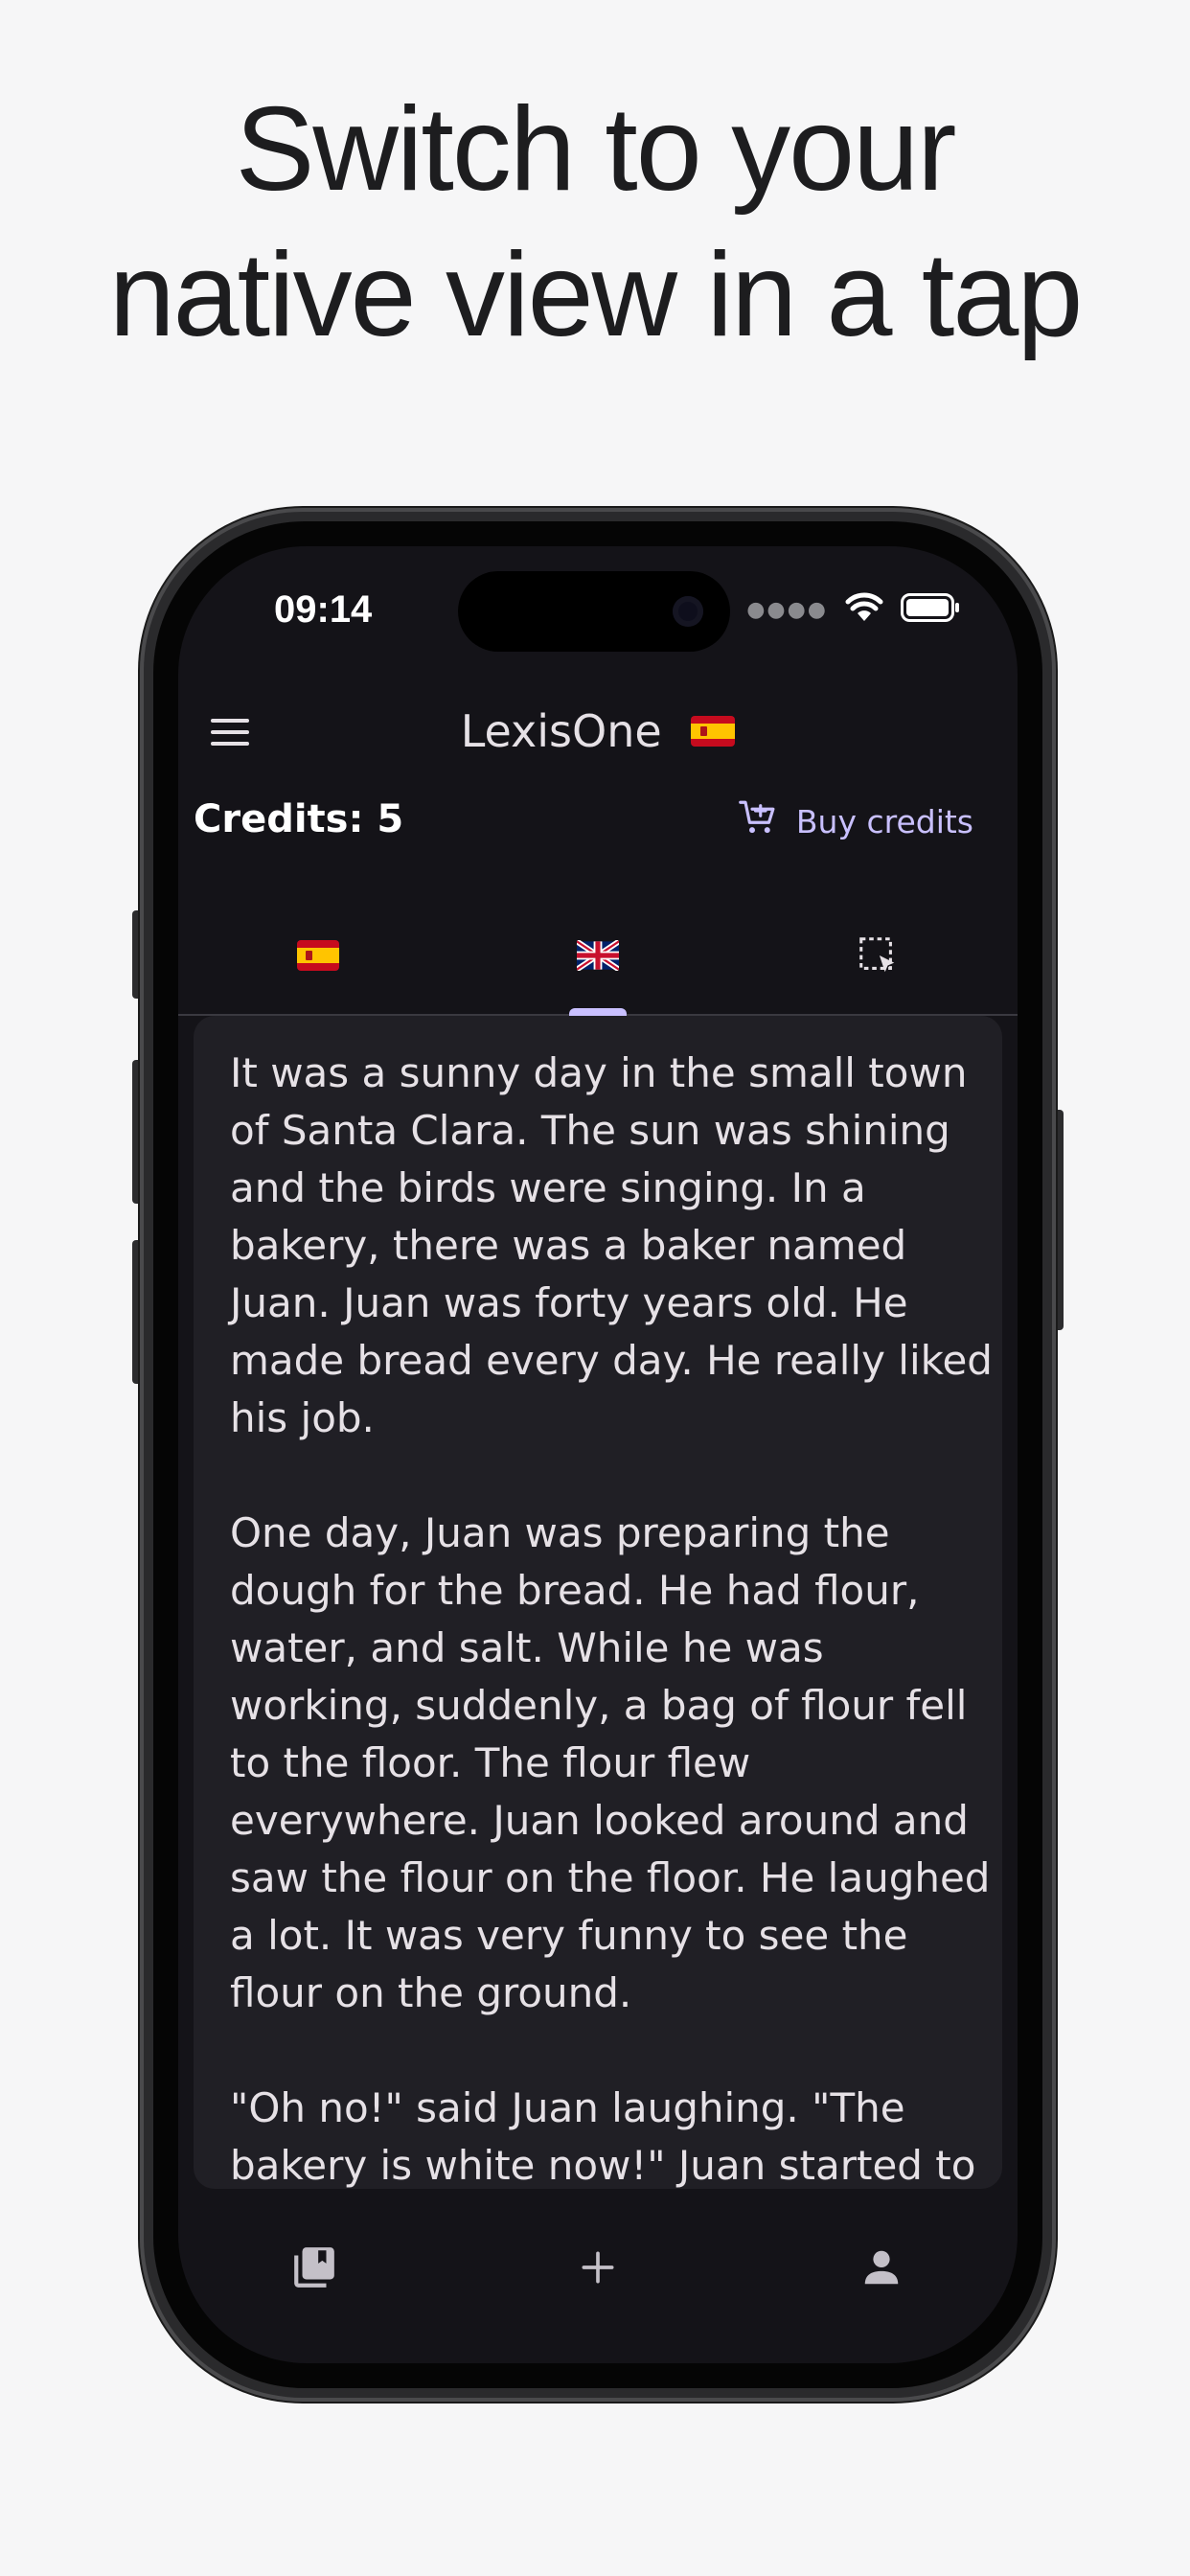  I want to click on cart-add-icon, so click(759, 821).